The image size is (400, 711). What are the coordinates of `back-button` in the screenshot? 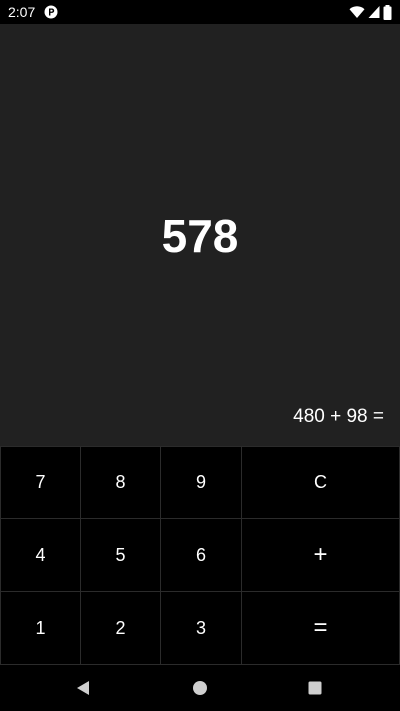 It's located at (83, 688).